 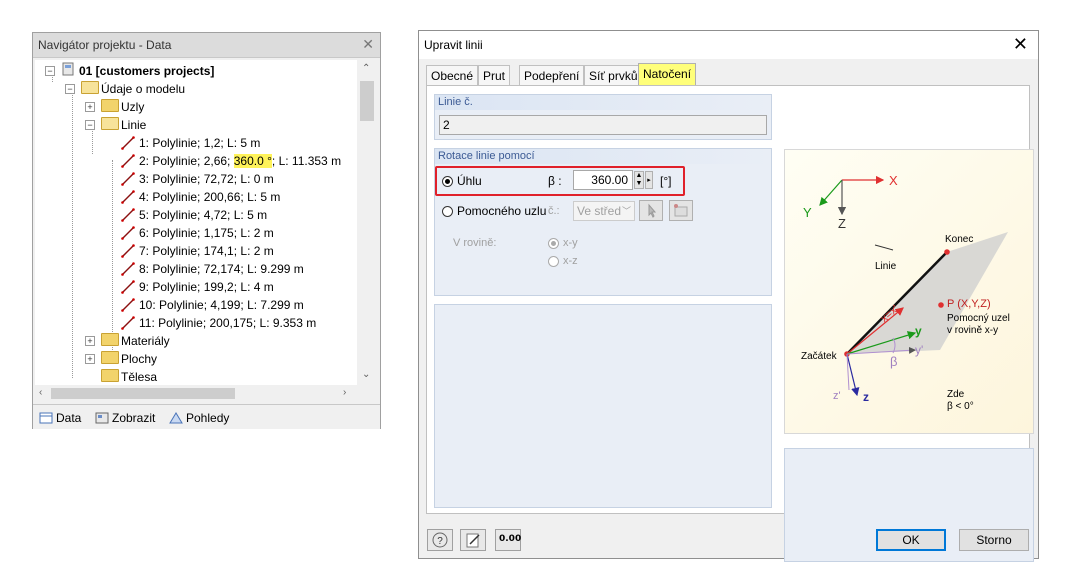 I want to click on local-z-label: z, so click(x=866, y=397).